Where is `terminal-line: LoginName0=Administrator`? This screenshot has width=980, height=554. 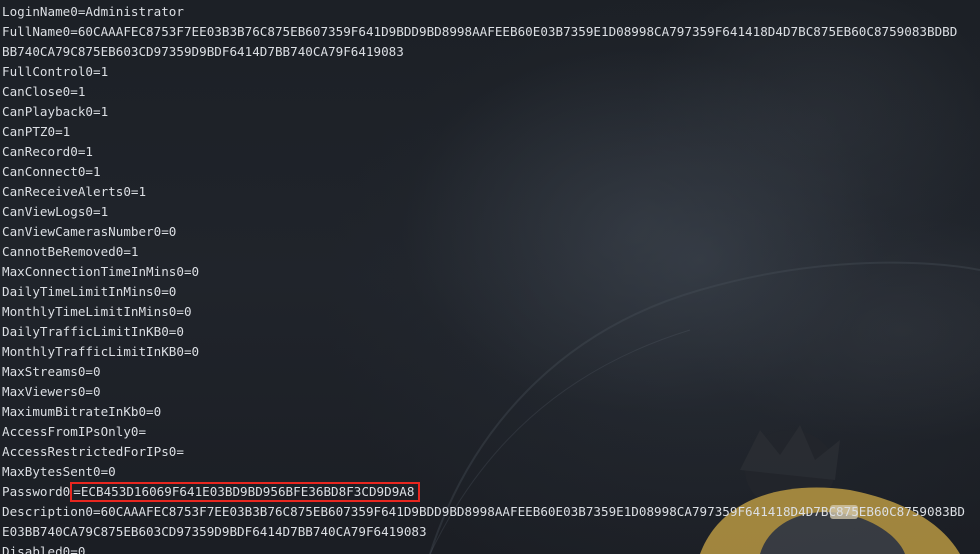
terminal-line: LoginName0=Administrator is located at coordinates (93, 11).